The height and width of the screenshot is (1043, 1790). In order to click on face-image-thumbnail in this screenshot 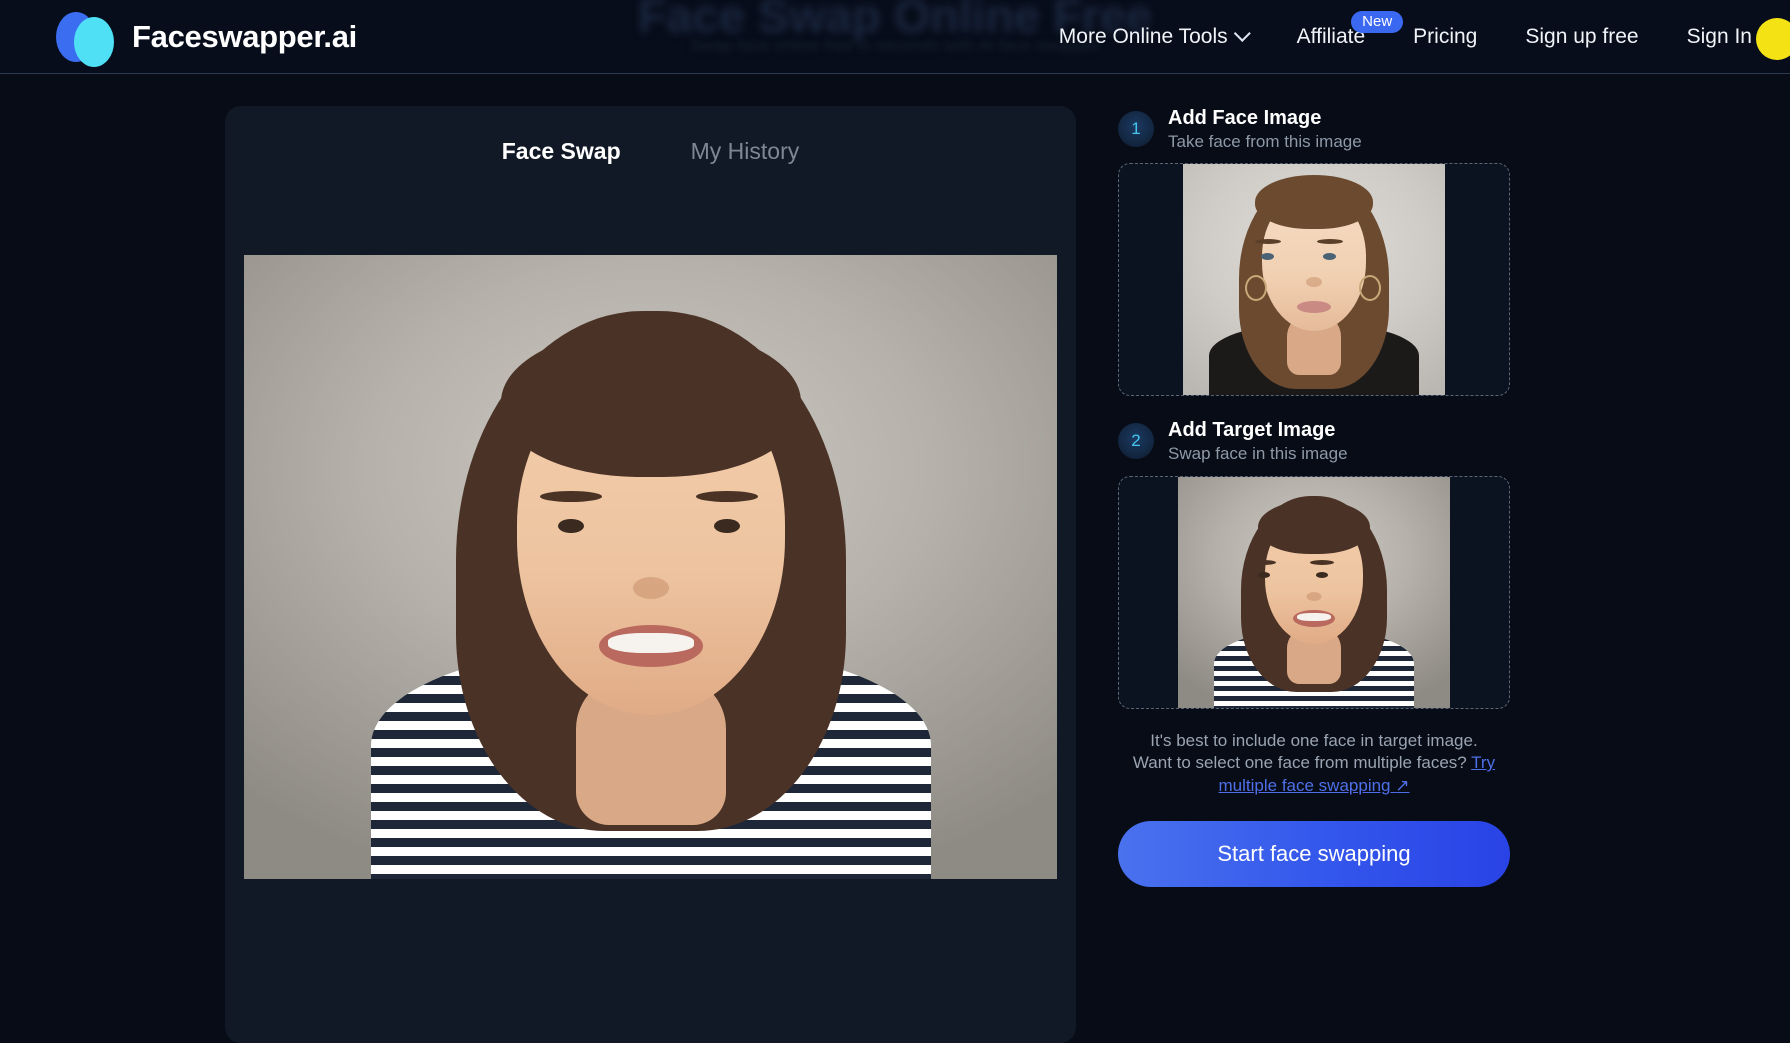, I will do `click(1314, 280)`.